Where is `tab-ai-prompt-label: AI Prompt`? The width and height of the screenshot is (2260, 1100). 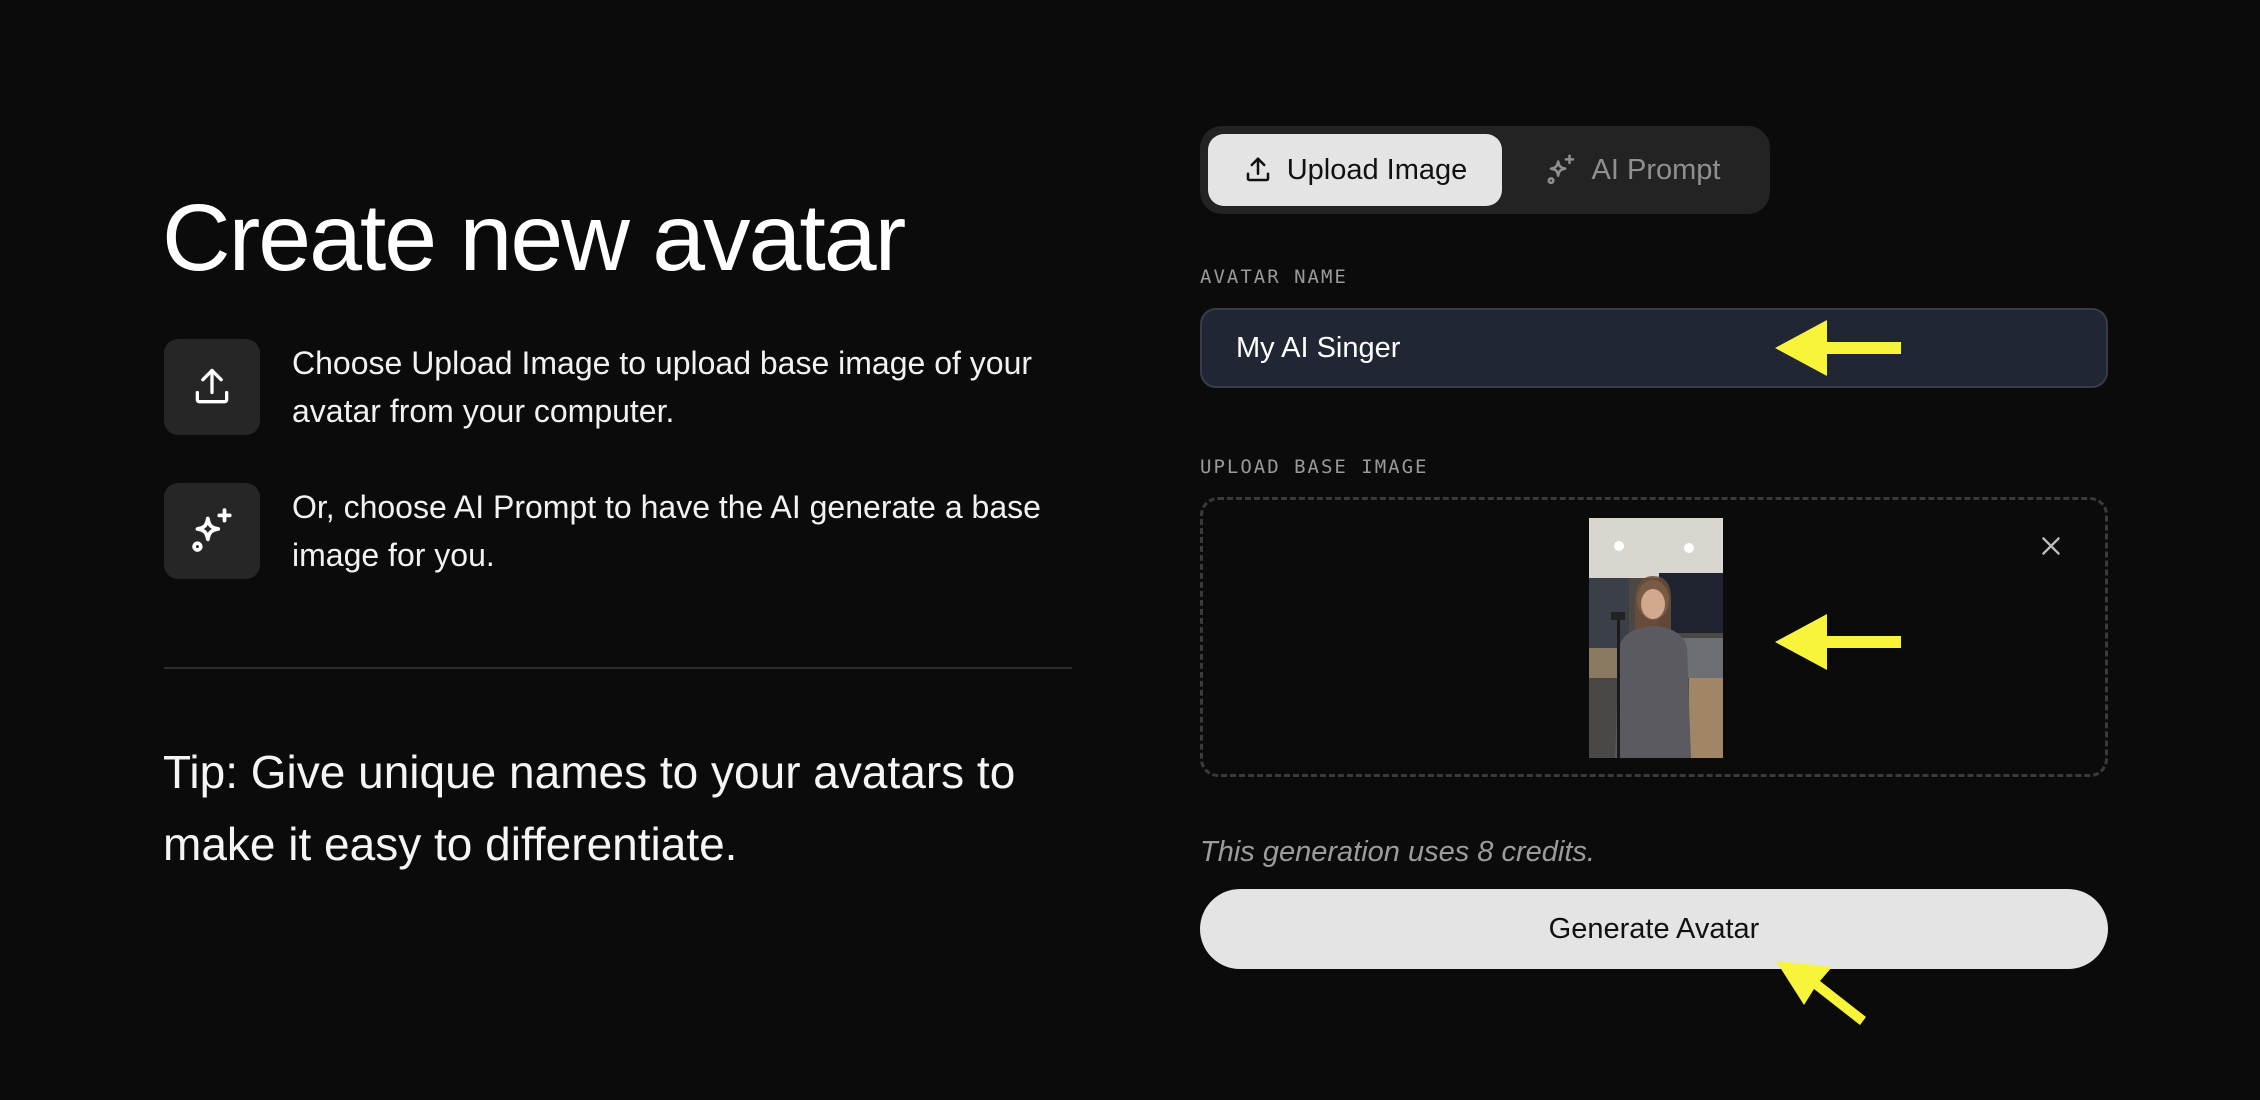 tab-ai-prompt-label: AI Prompt is located at coordinates (1656, 169).